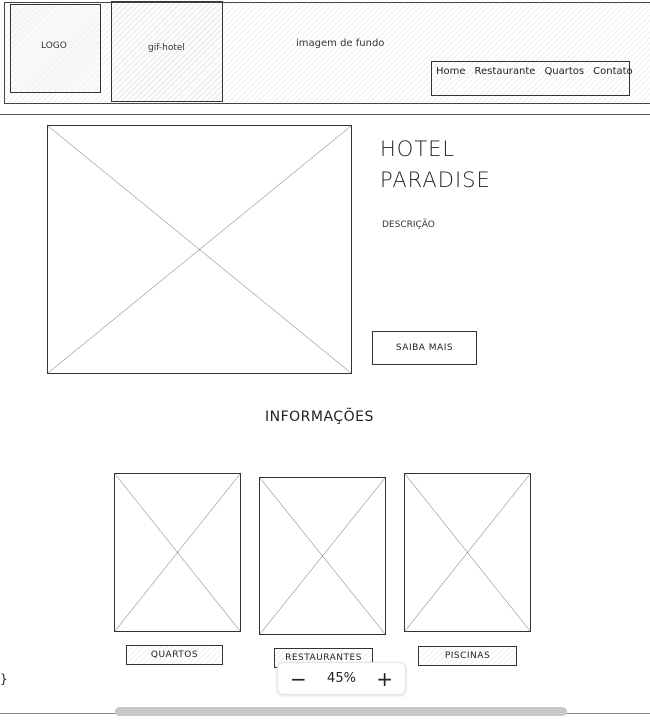 Image resolution: width=650 pixels, height=721 pixels. What do you see at coordinates (505, 80) in the screenshot?
I see `nav-item-restaurante: Restaurante` at bounding box center [505, 80].